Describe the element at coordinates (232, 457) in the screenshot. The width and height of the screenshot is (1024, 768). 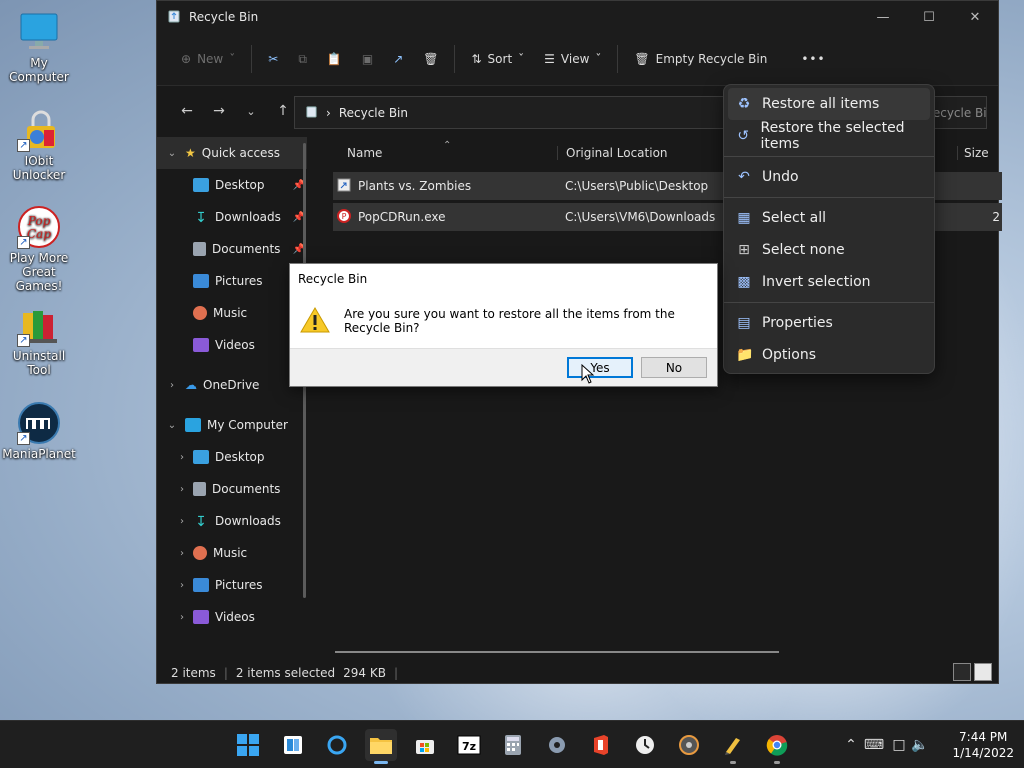
I see `sidebar-item-pc-desktop: › Desktop` at that location.